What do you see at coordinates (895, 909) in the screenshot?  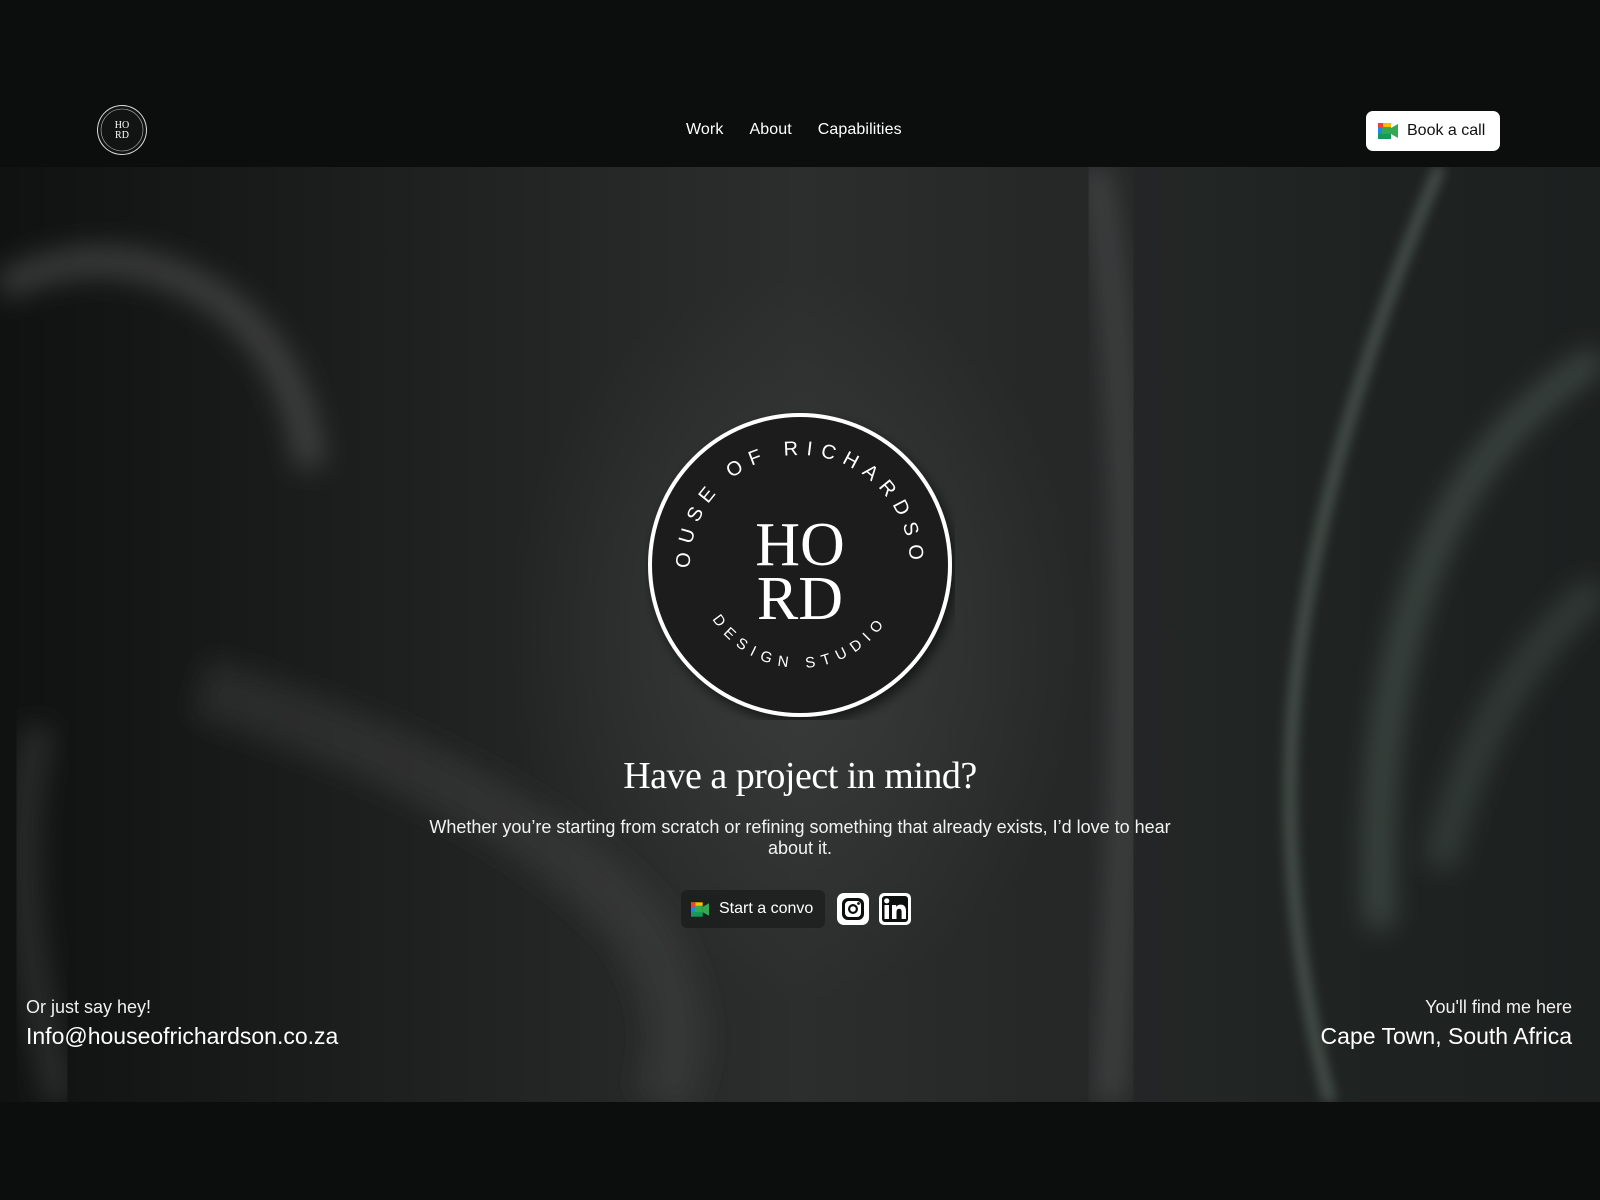 I see `linkedin-icon` at bounding box center [895, 909].